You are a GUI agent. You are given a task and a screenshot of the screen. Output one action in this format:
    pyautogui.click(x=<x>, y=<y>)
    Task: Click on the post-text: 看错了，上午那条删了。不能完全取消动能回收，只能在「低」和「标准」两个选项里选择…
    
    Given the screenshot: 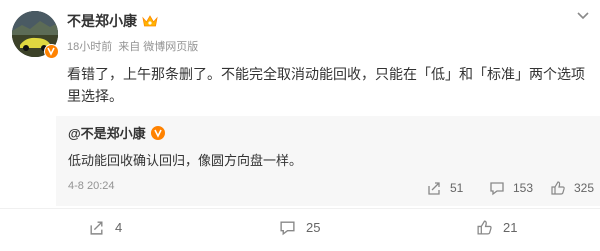 What is the action you would take?
    pyautogui.click(x=326, y=85)
    